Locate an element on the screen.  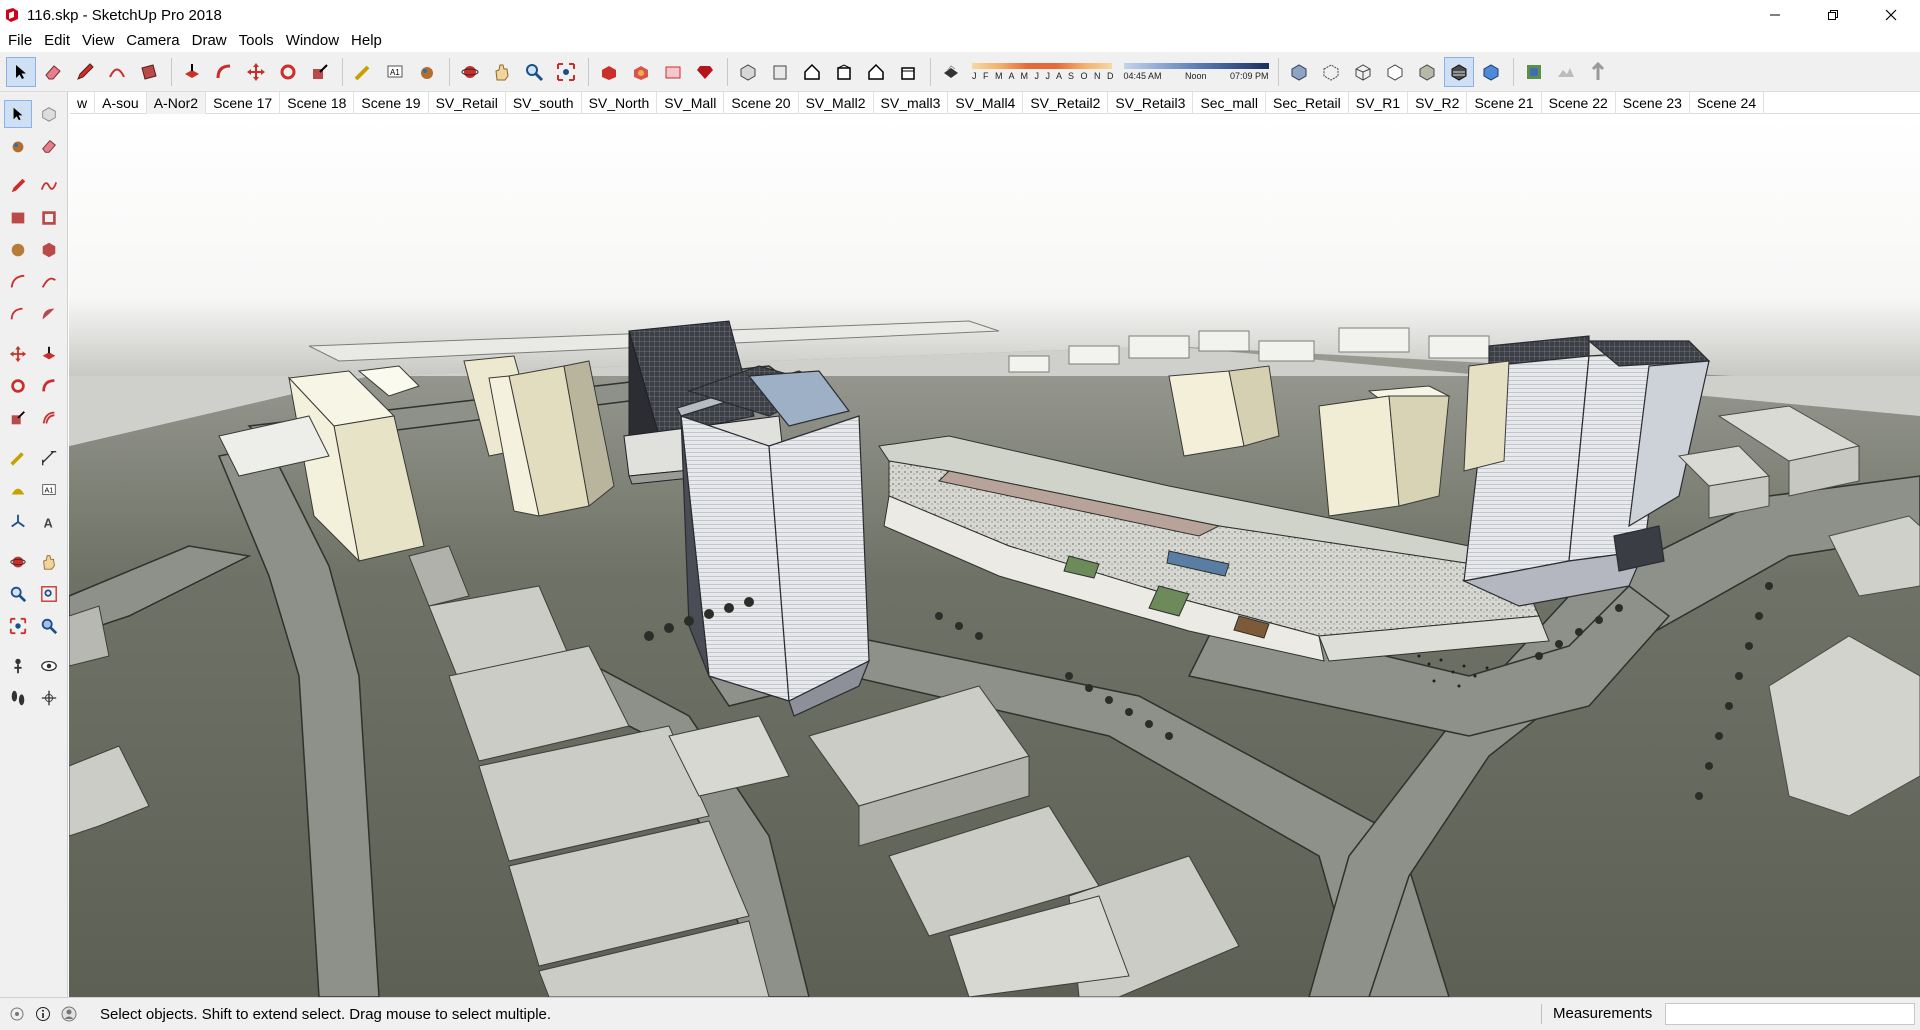
paint-bucket-tool is located at coordinates (18, 146).